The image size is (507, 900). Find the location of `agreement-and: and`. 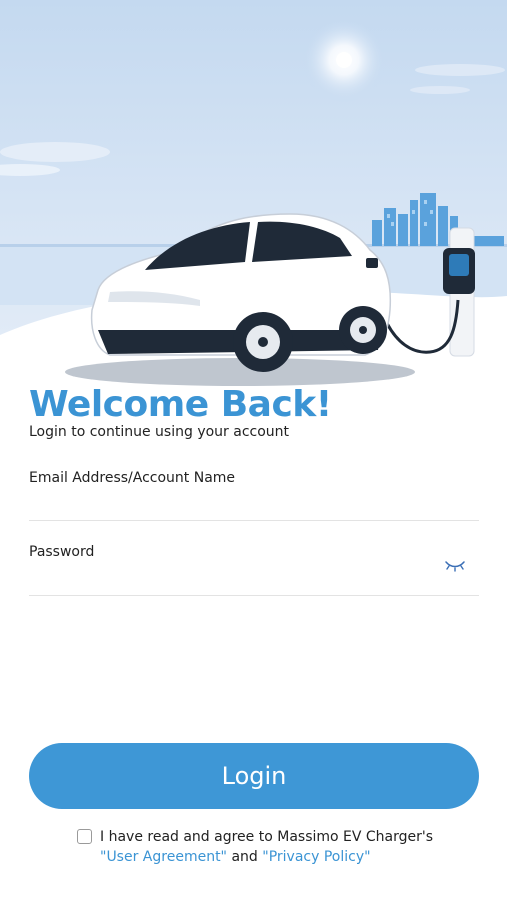

agreement-and: and is located at coordinates (244, 857).